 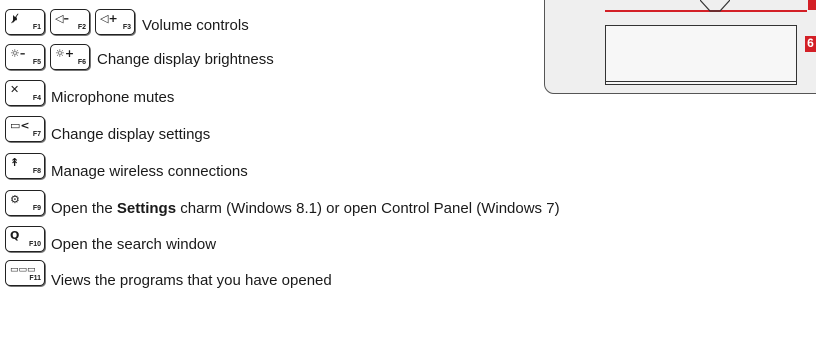 I want to click on display-description: Change display settings, so click(x=131, y=134).